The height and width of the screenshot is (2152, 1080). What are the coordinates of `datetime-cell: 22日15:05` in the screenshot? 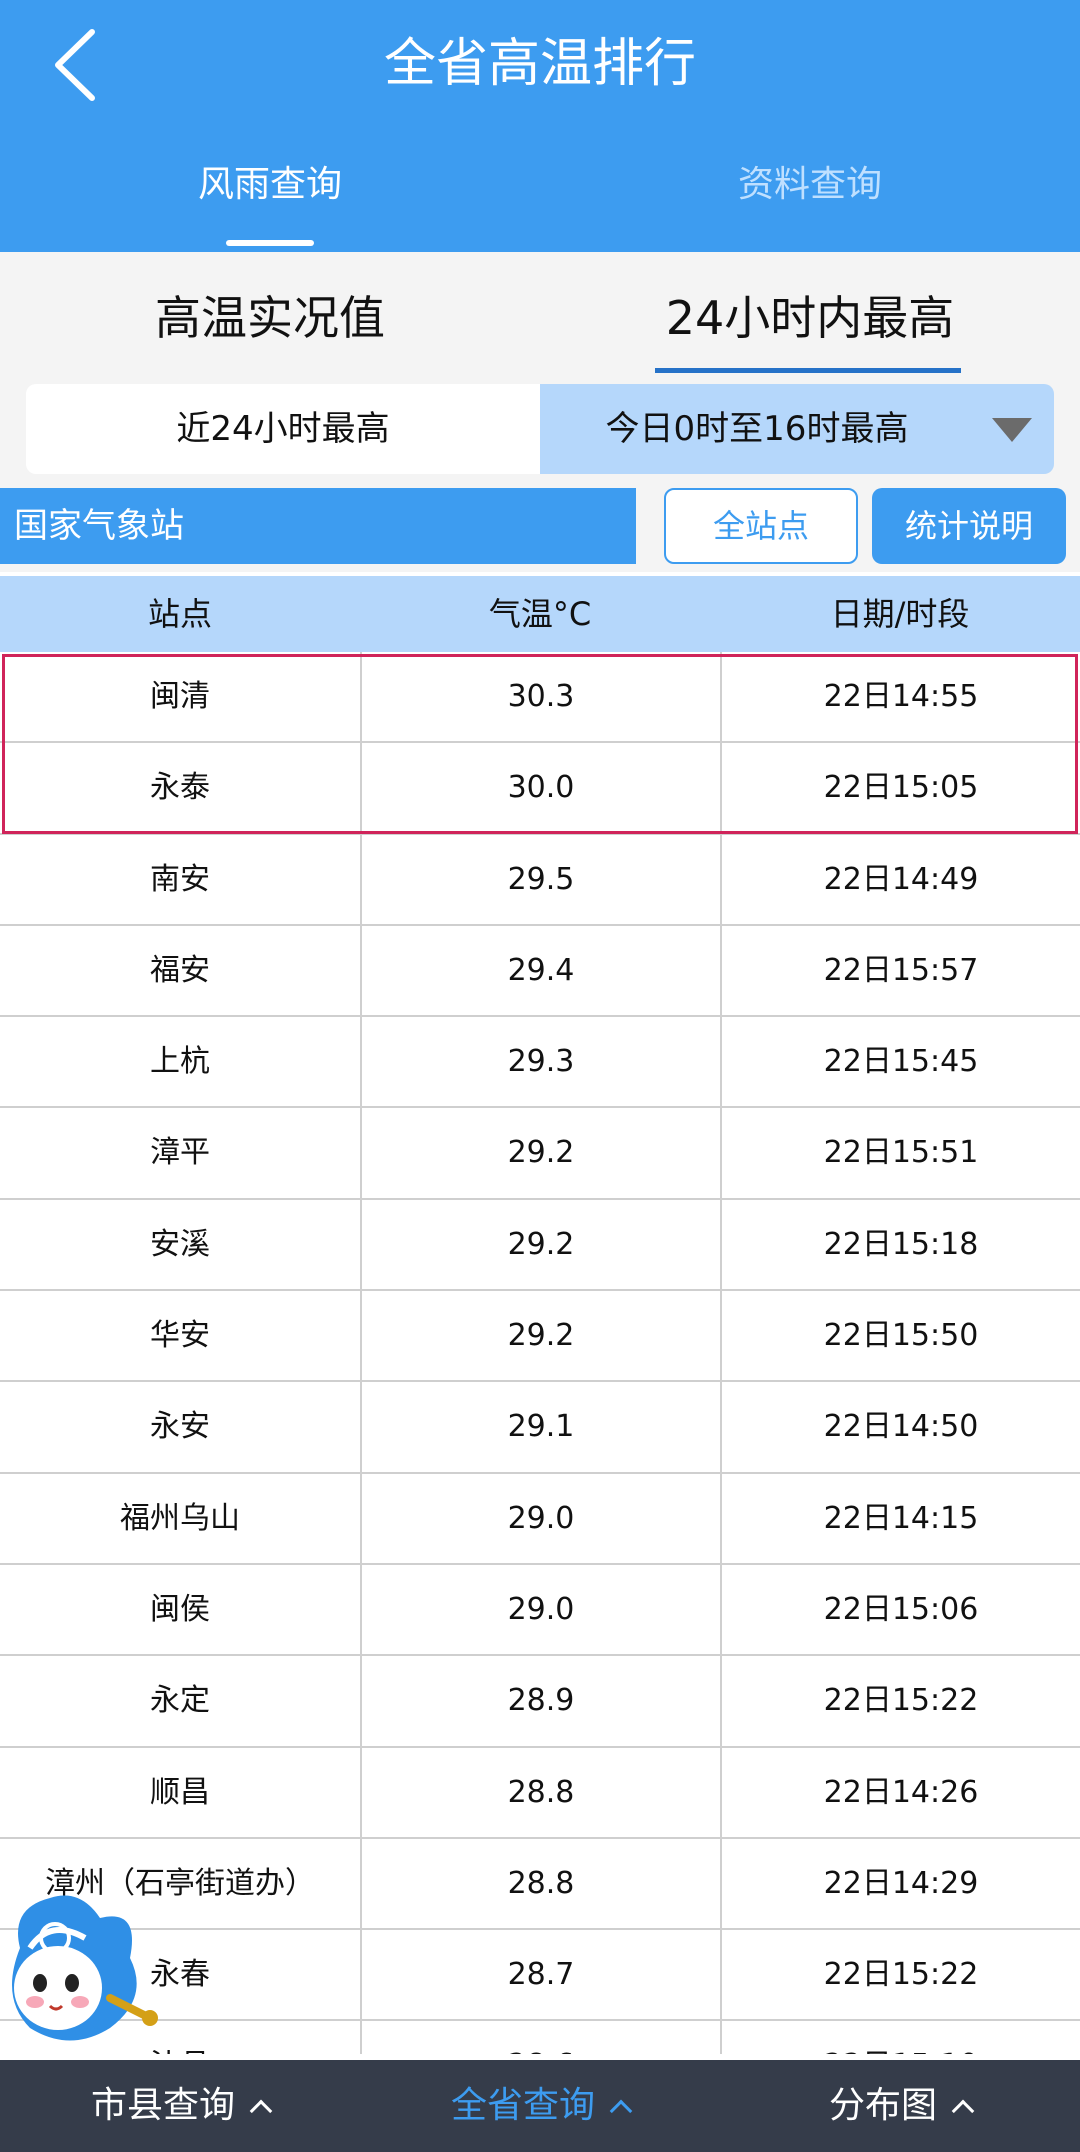 It's located at (900, 788).